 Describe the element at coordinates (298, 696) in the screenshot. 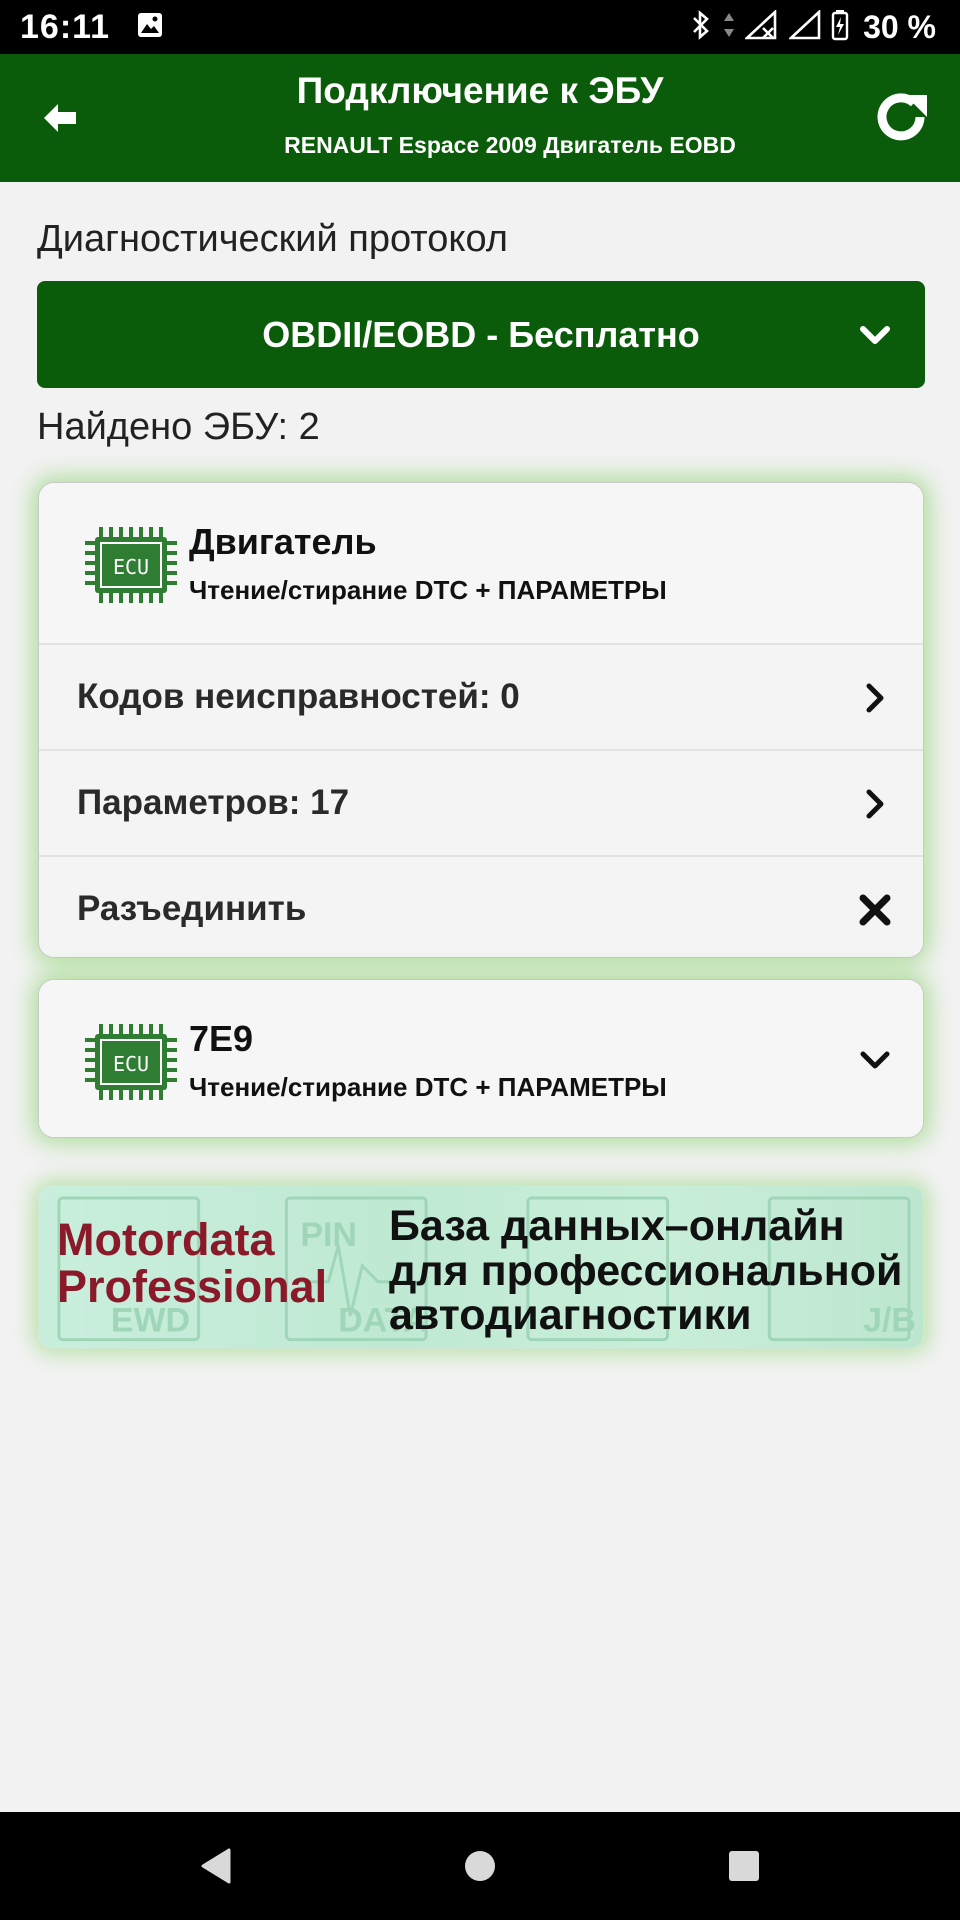

I see `dtc-codes-label: Кодов неисправностей: 0` at that location.